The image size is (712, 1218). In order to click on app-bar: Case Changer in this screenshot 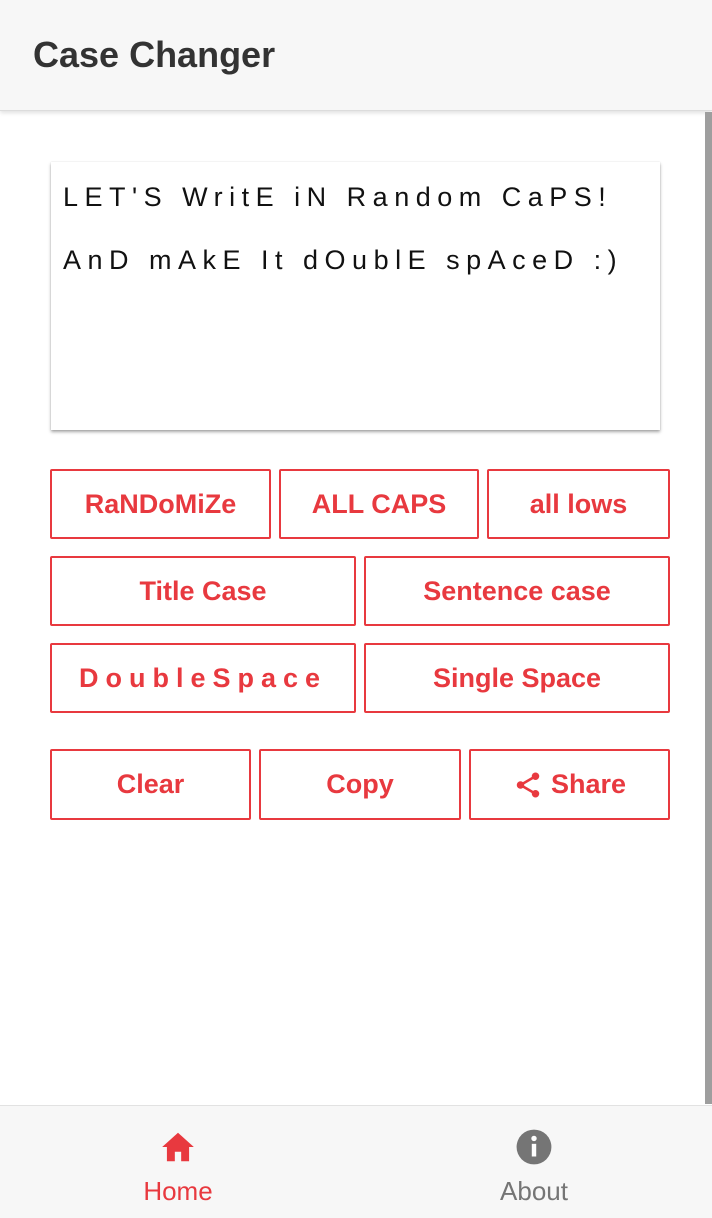, I will do `click(356, 55)`.